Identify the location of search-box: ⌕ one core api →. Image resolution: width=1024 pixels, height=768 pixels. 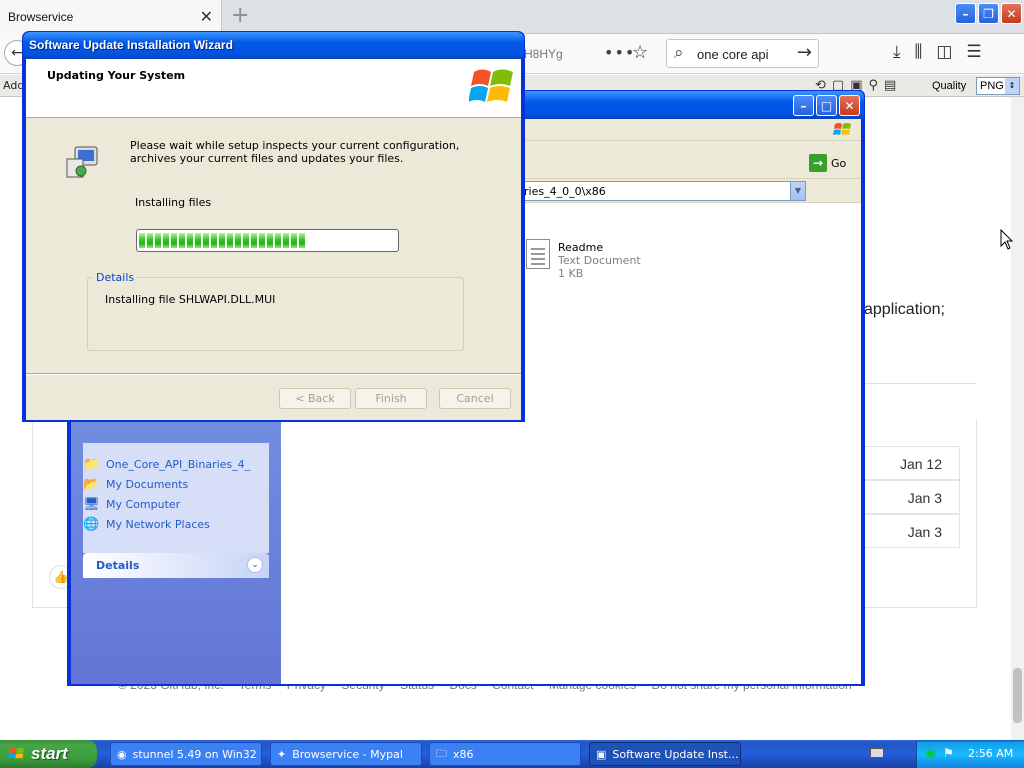
(742, 53).